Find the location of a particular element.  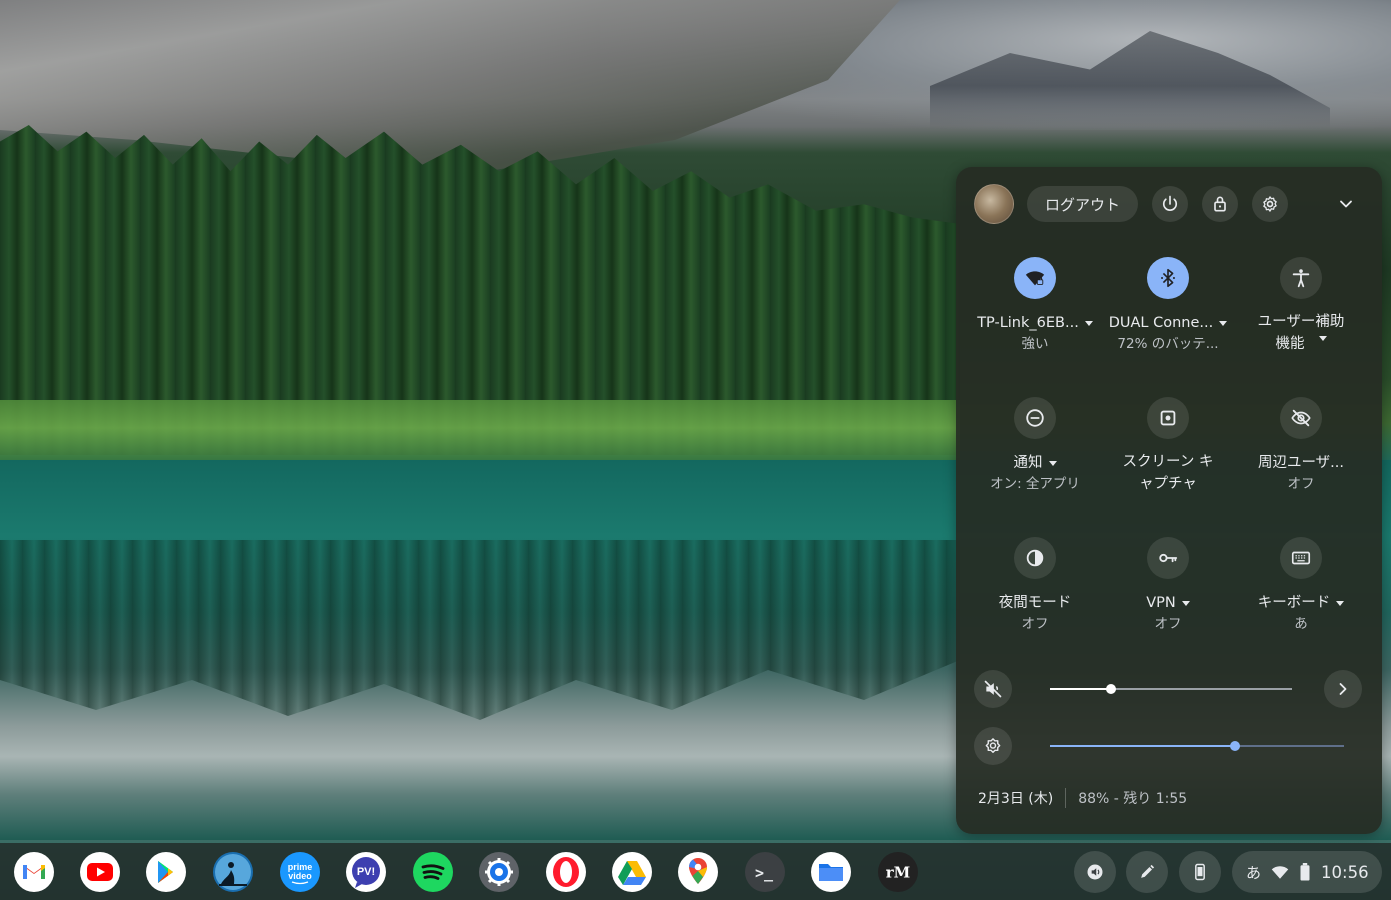

bluetooth-icon is located at coordinates (1168, 278).